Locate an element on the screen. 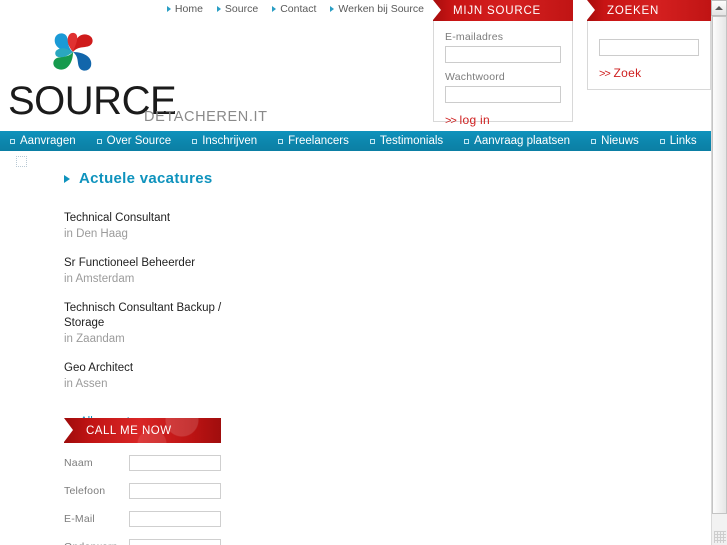 The height and width of the screenshot is (545, 727). search-panel-title: ZOEKEN is located at coordinates (649, 10).